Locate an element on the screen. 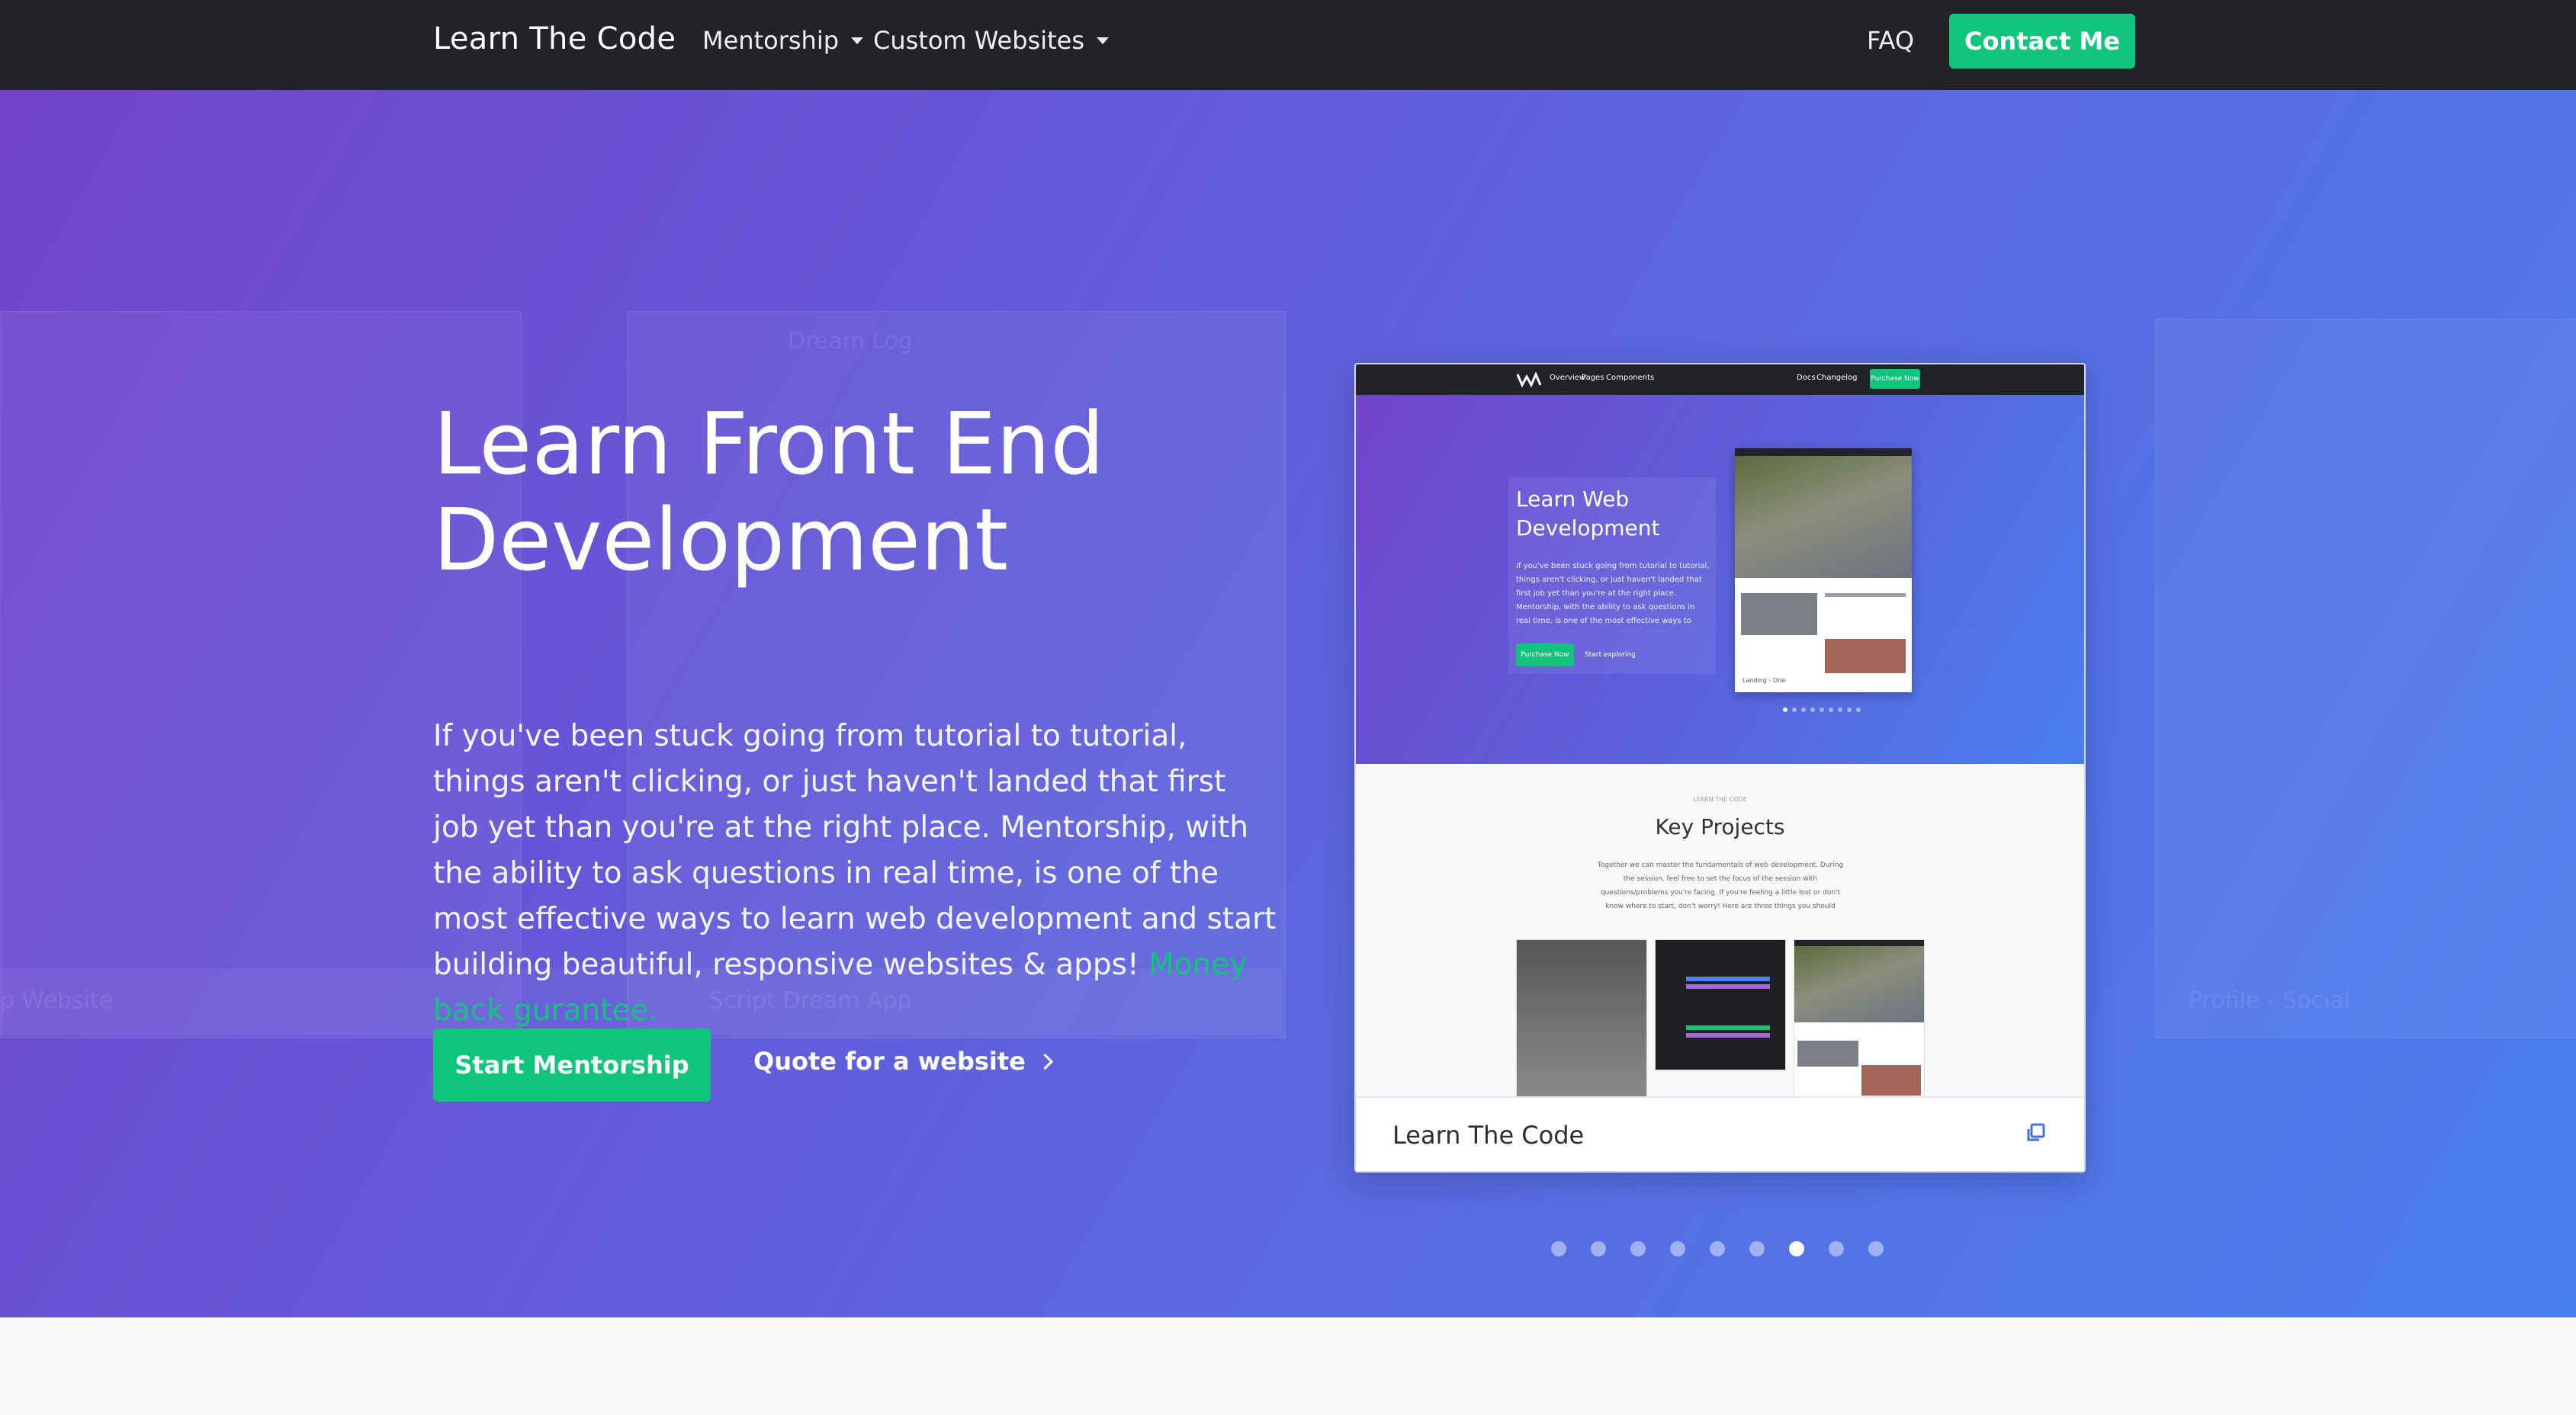  quote-website-label: Quote for a website is located at coordinates (889, 1061).